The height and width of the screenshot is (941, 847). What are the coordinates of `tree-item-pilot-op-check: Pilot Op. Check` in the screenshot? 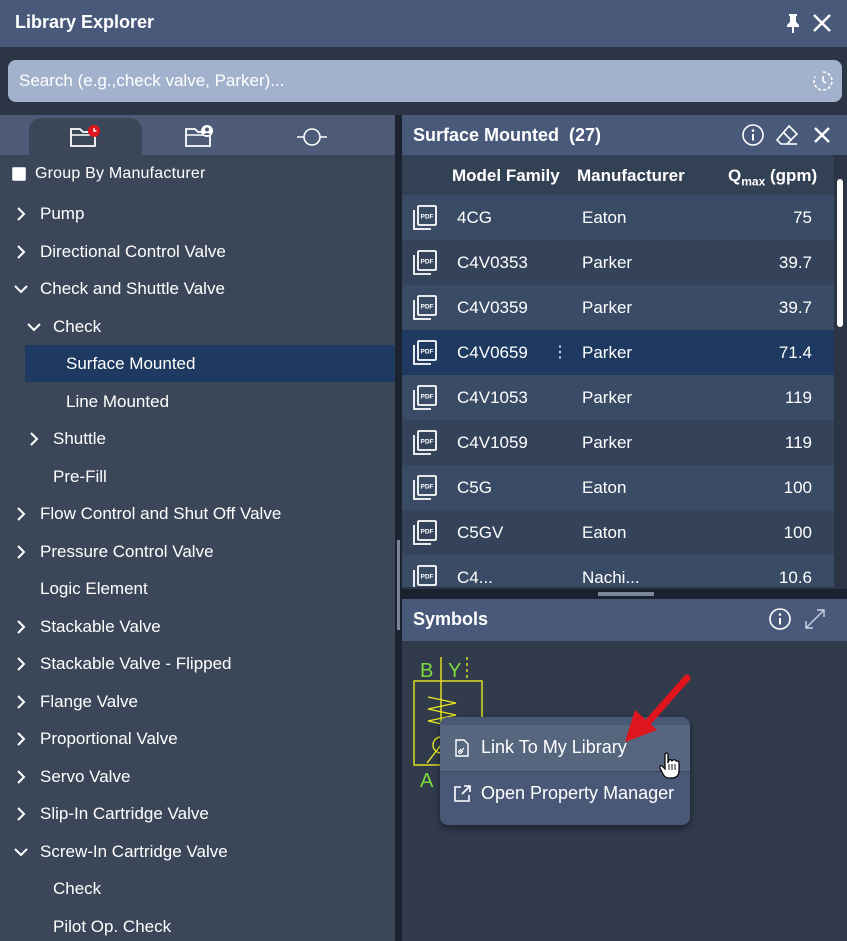 It's located at (197, 924).